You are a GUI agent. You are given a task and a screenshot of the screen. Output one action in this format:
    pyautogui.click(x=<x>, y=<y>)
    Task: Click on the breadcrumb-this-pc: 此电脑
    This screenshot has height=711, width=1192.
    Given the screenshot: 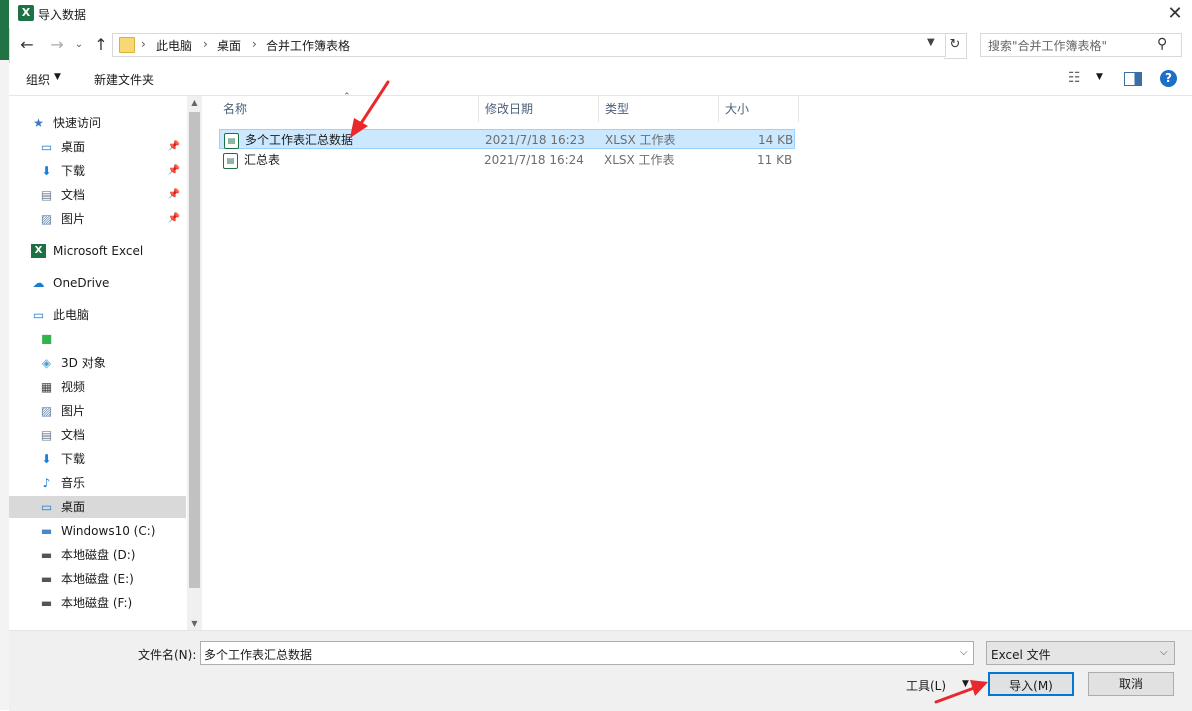 What is the action you would take?
    pyautogui.click(x=174, y=45)
    